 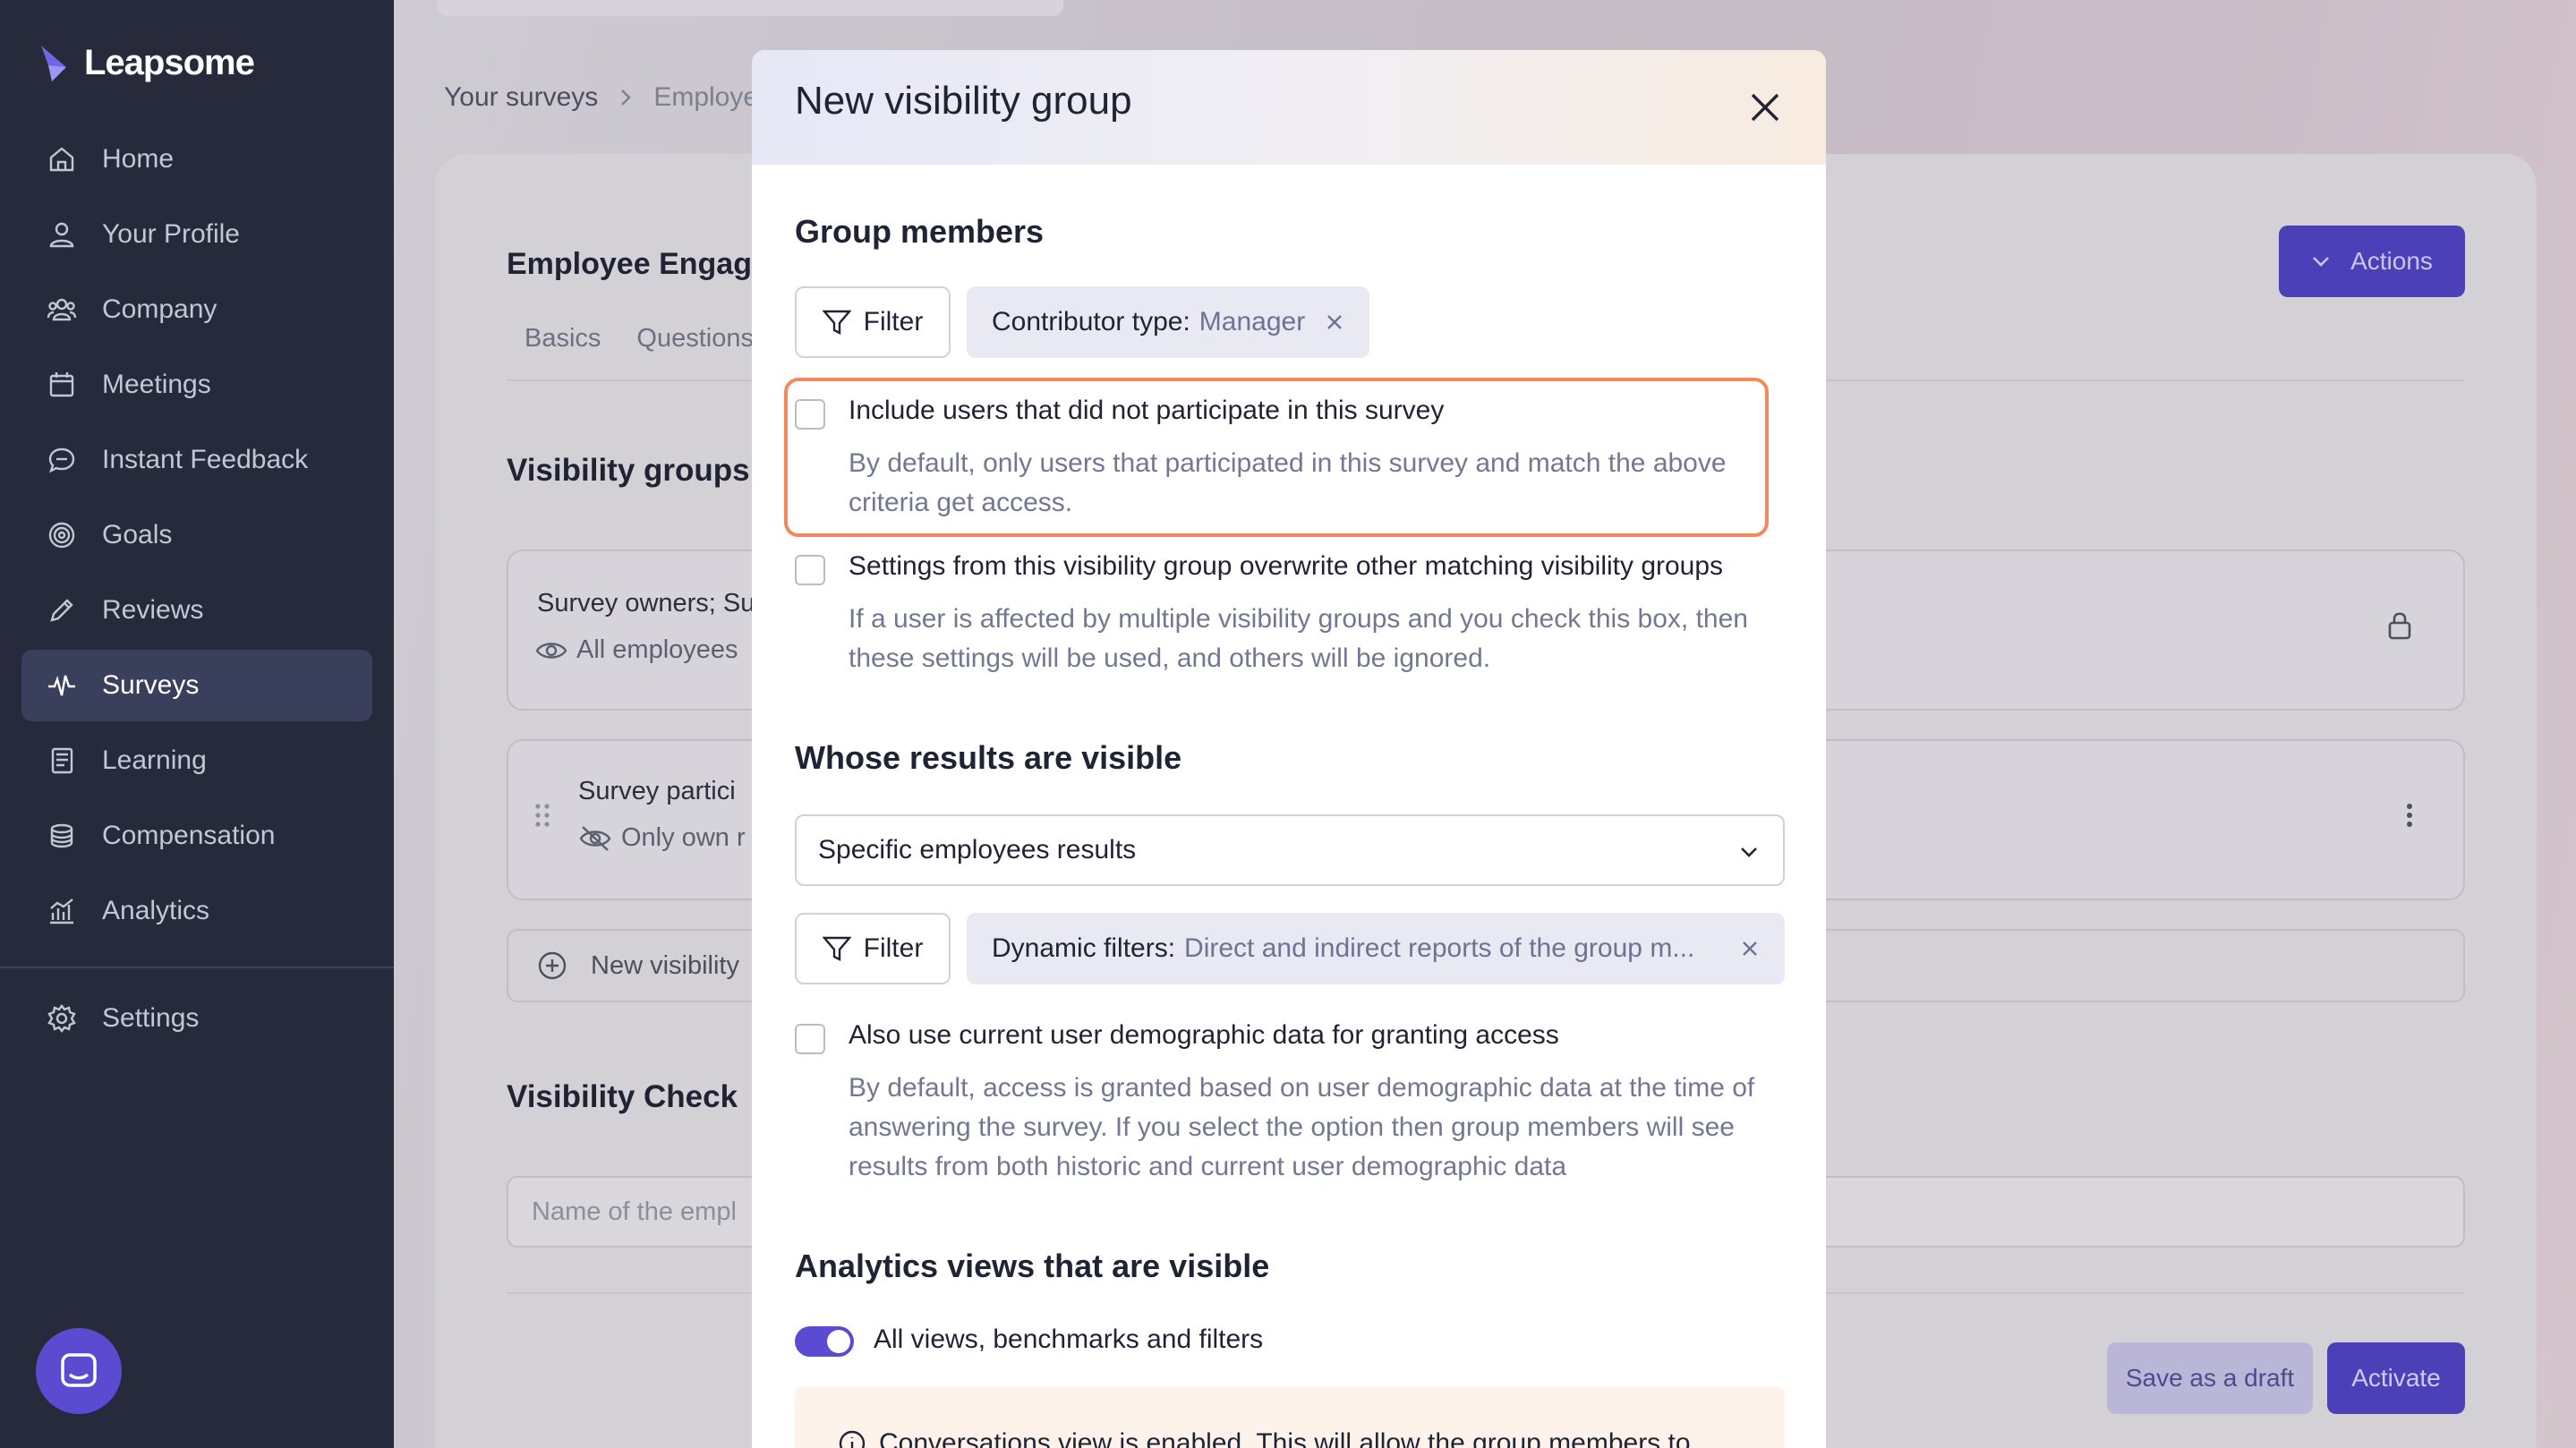 I want to click on brand-logo: Leapsome, so click(x=147, y=63).